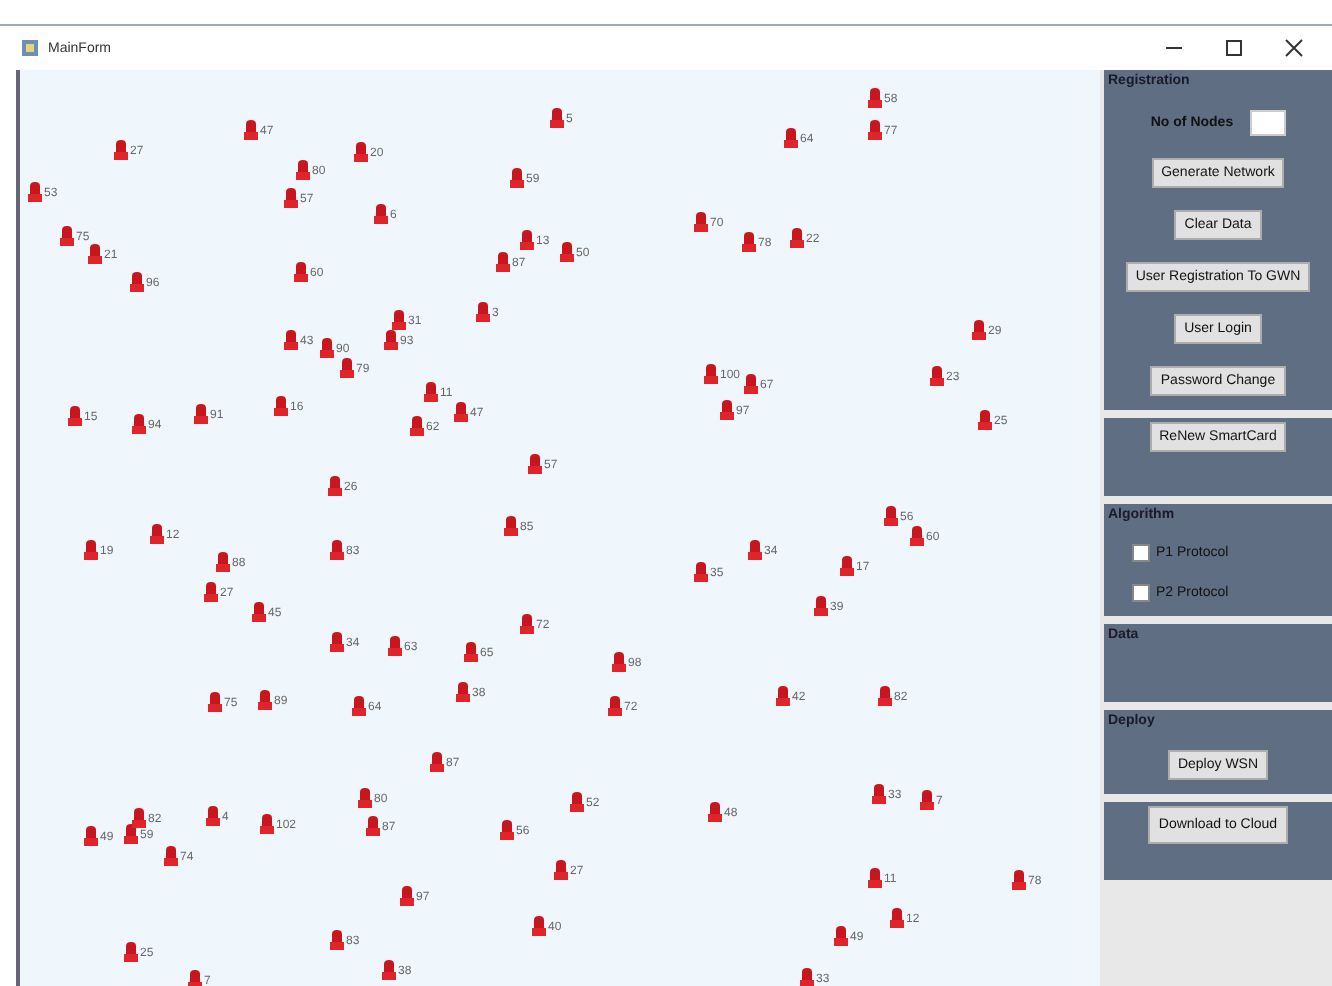  I want to click on nodes-input, so click(1267, 123).